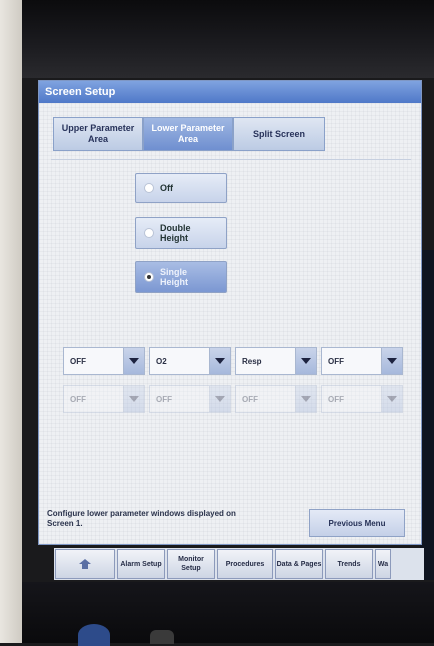 Image resolution: width=434 pixels, height=646 pixels. I want to click on option-label: Double Height, so click(175, 233).